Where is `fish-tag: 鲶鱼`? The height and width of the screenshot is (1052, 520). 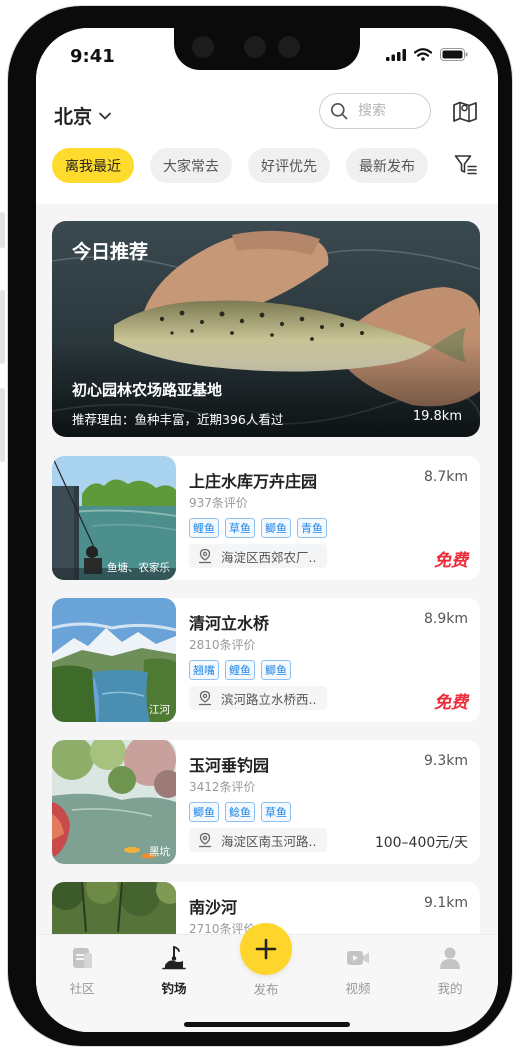 fish-tag: 鲶鱼 is located at coordinates (240, 812).